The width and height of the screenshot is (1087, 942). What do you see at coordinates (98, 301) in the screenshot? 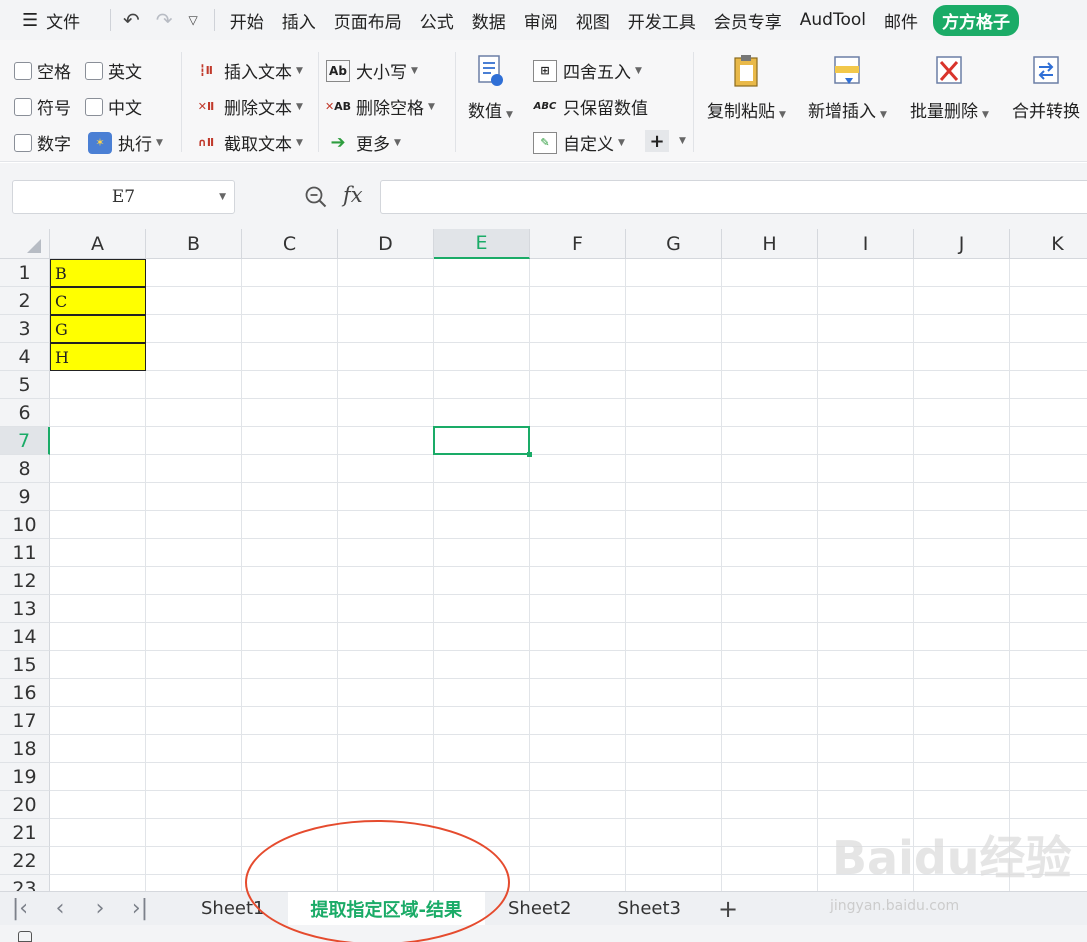
I see `cell-a2: C` at bounding box center [98, 301].